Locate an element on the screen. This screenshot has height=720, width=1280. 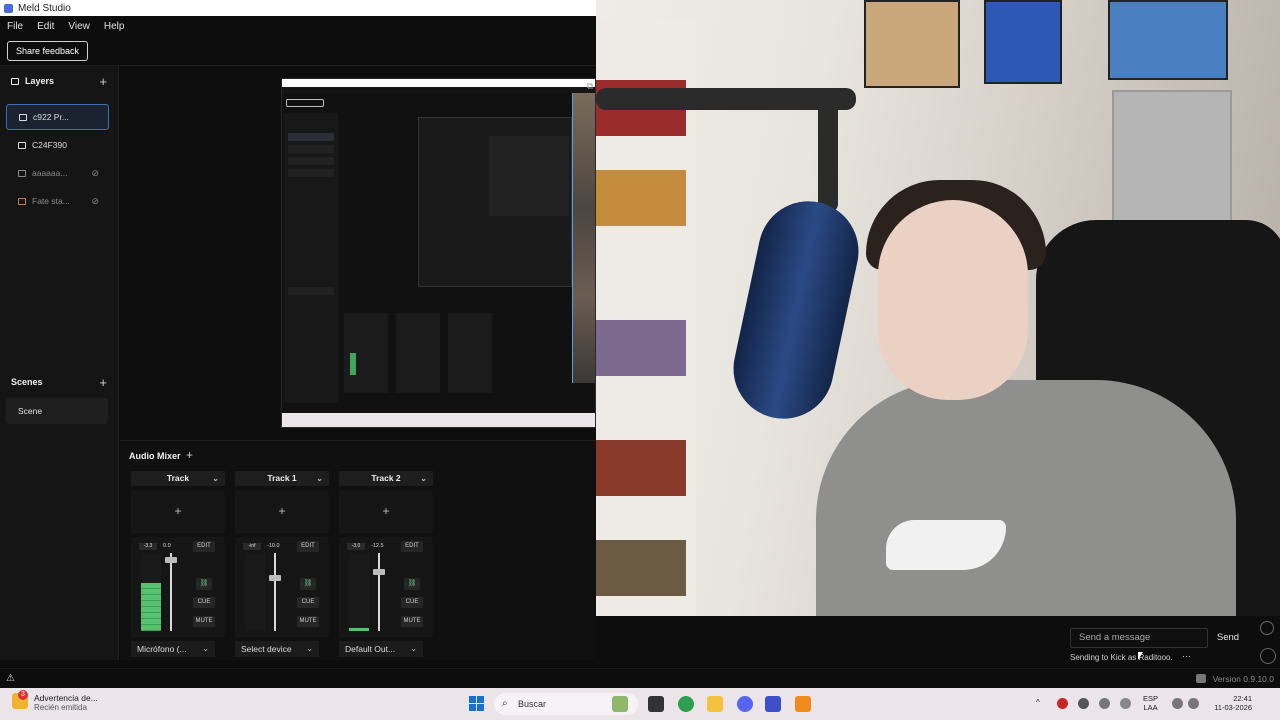
file-app-icon is located at coordinates (656, 704).